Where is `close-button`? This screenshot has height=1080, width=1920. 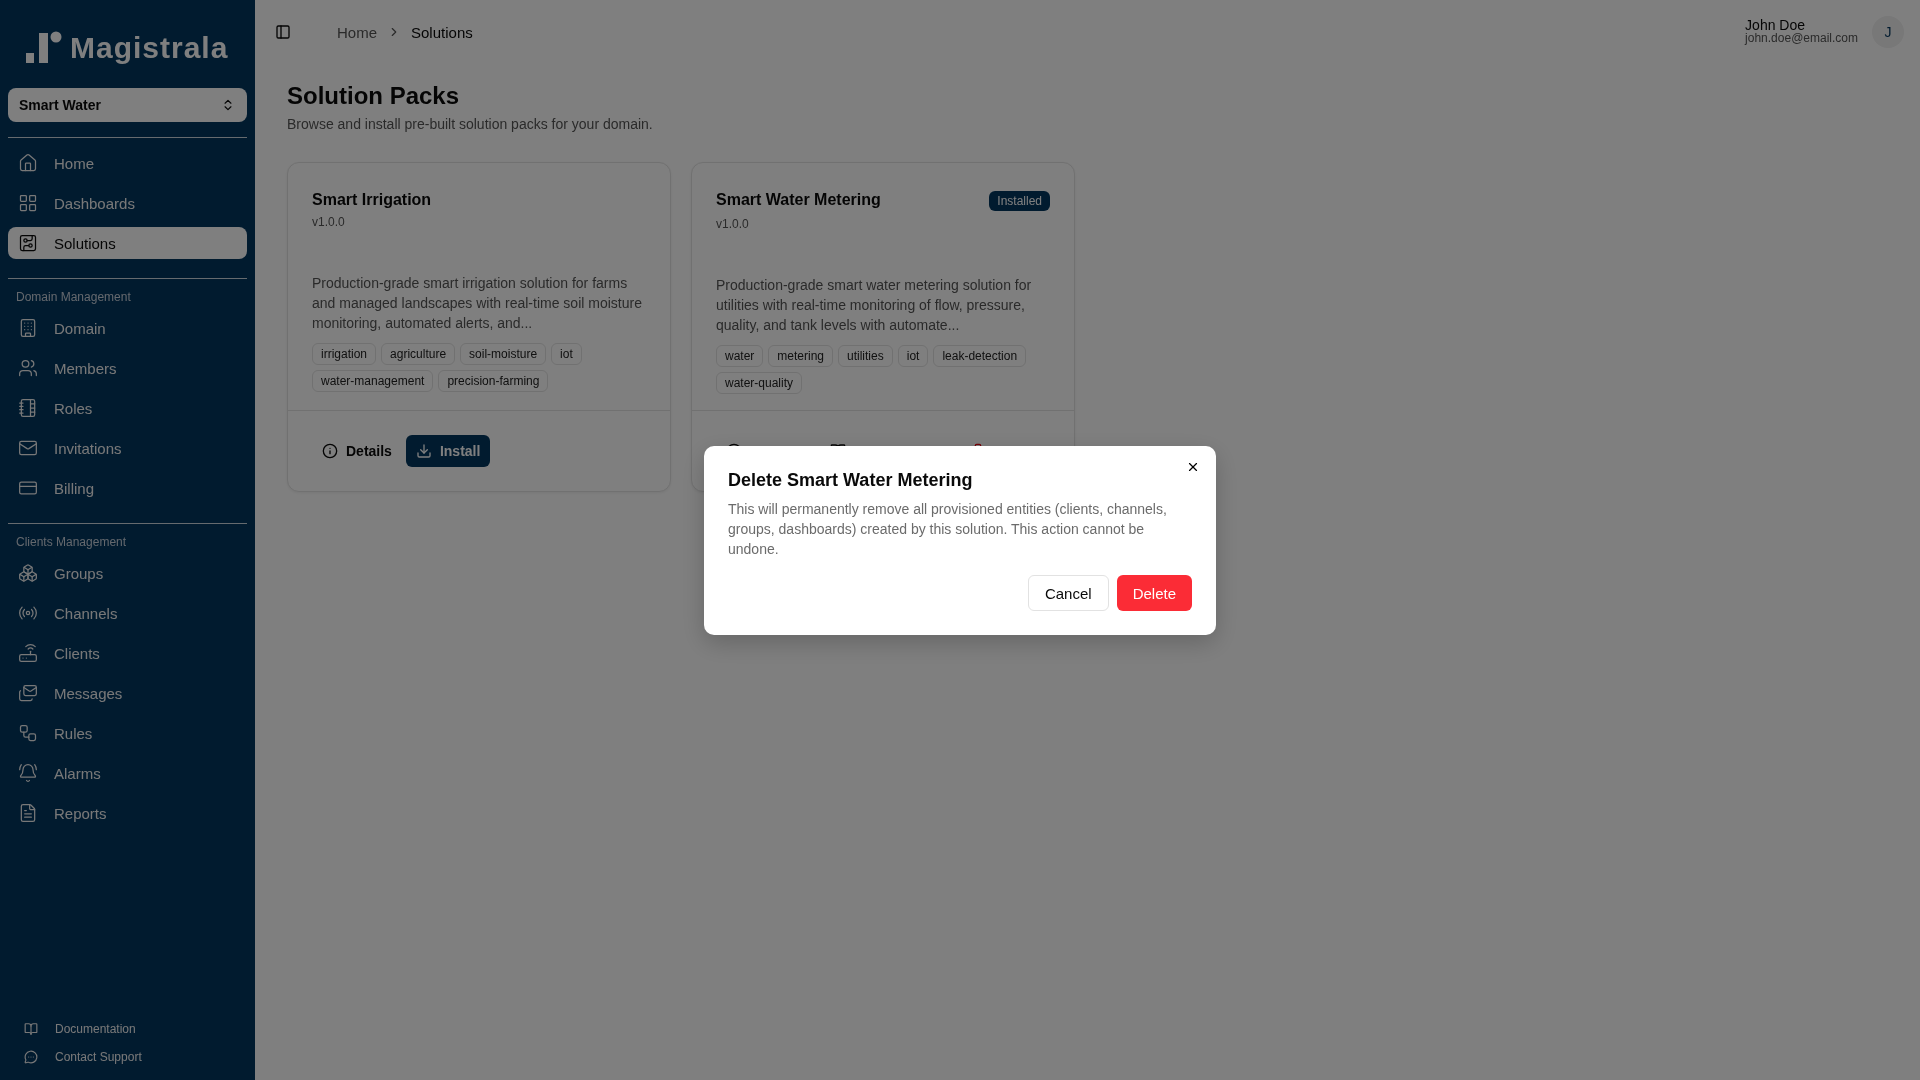 close-button is located at coordinates (1193, 467).